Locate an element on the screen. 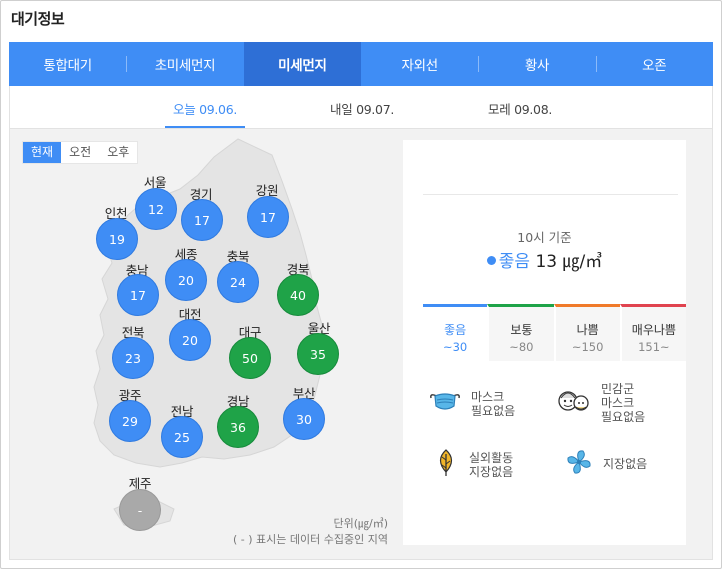 This screenshot has width=722, height=569. base-time: 10시 기준 is located at coordinates (544, 237).